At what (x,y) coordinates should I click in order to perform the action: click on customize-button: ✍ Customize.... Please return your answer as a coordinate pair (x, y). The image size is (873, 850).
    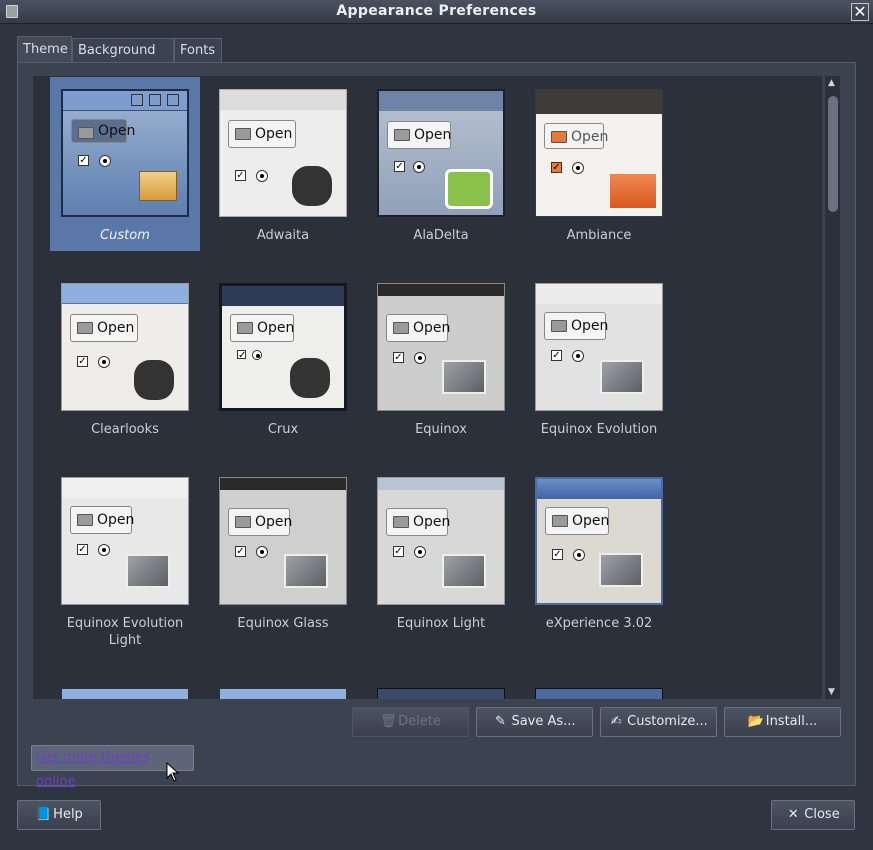
    Looking at the image, I should click on (658, 722).